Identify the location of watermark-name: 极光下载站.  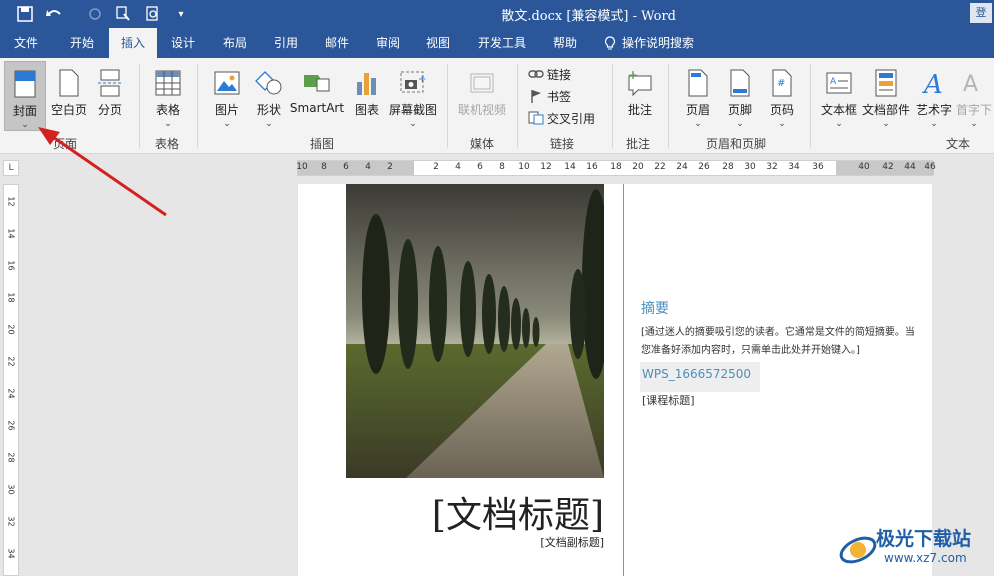
(924, 539).